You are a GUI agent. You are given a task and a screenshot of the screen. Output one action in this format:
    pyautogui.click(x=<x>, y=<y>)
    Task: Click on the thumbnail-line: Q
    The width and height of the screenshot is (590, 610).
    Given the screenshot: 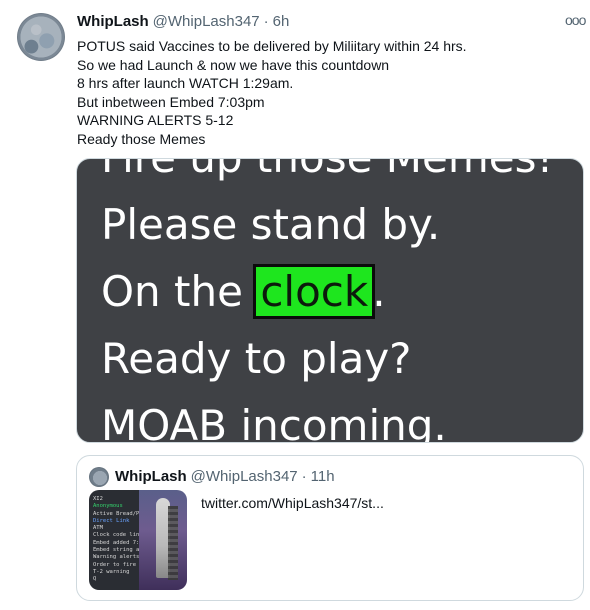 What is the action you would take?
    pyautogui.click(x=95, y=579)
    